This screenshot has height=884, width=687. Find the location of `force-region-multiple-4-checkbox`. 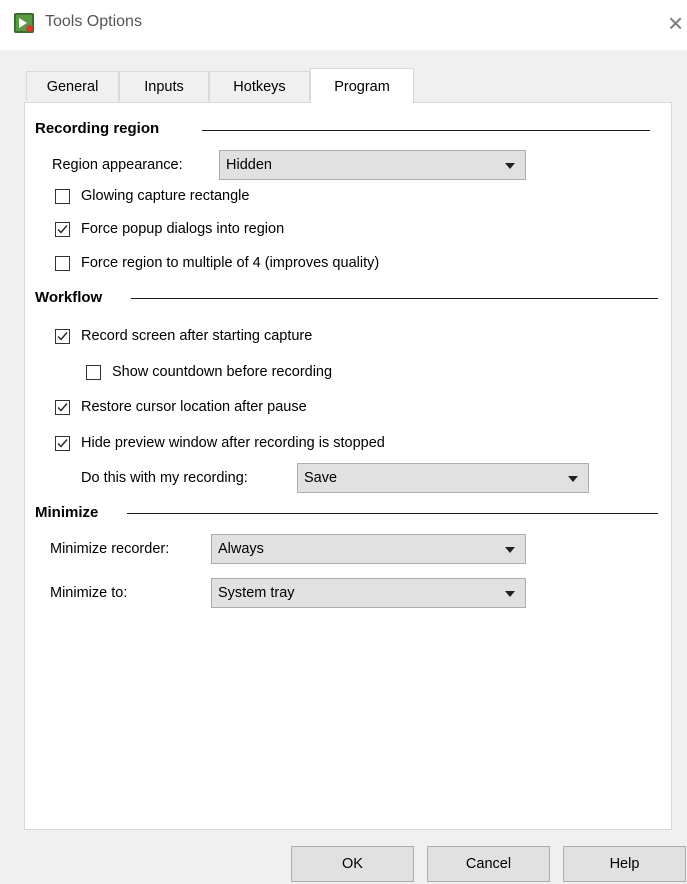

force-region-multiple-4-checkbox is located at coordinates (62, 263).